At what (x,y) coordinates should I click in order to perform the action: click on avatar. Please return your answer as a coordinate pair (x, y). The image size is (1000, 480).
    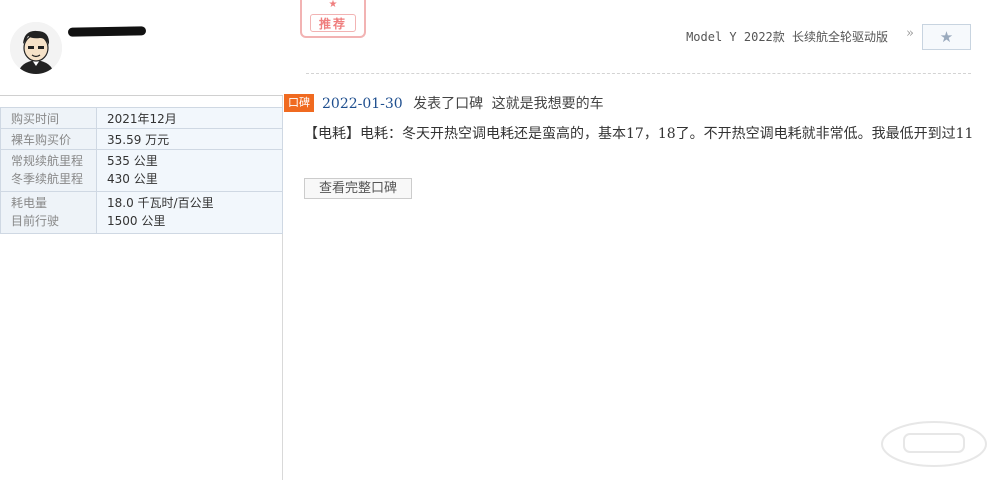
    Looking at the image, I should click on (36, 48).